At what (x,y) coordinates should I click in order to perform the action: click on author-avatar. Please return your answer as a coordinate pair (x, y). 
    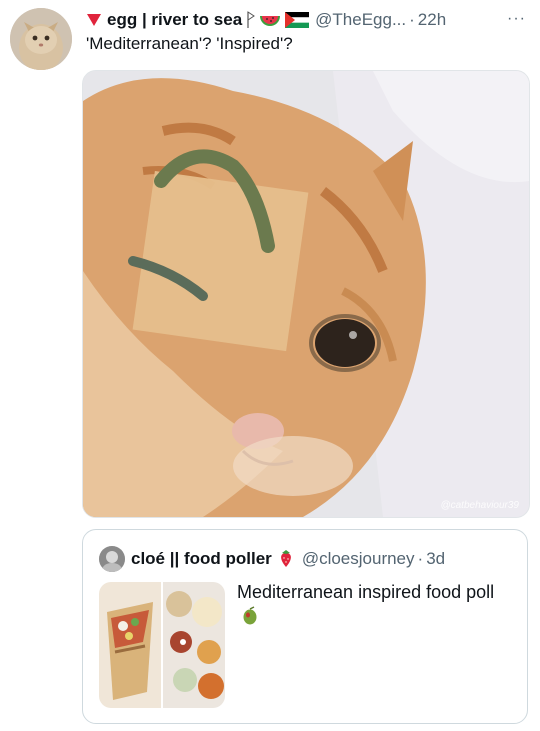
    Looking at the image, I should click on (41, 39).